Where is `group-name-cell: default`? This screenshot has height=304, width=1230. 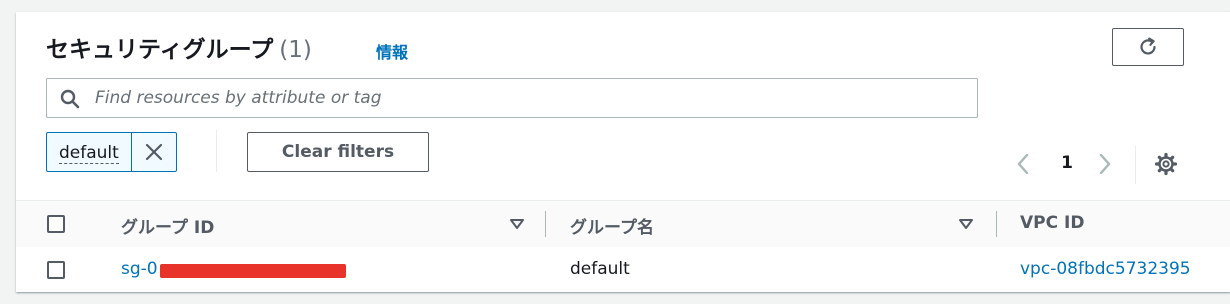
group-name-cell: default is located at coordinates (600, 269).